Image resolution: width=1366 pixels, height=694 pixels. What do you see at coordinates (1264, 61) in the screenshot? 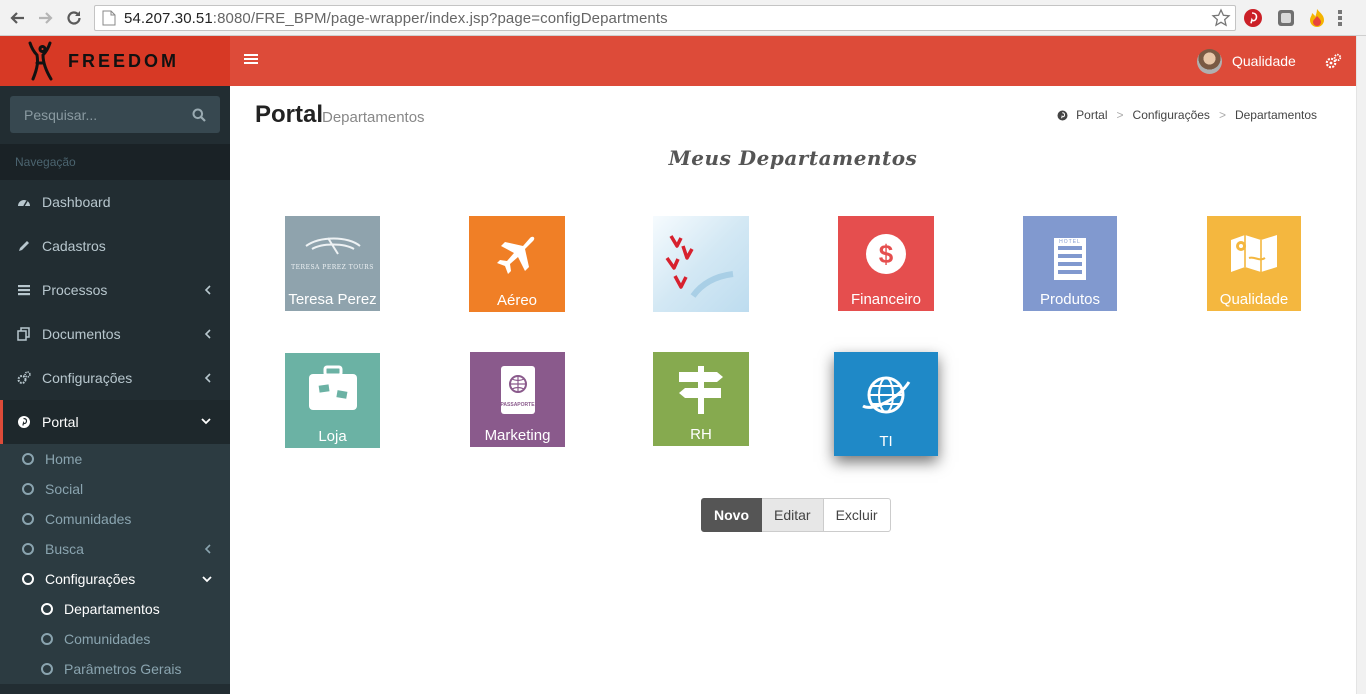
I see `user-name: Qualidade` at bounding box center [1264, 61].